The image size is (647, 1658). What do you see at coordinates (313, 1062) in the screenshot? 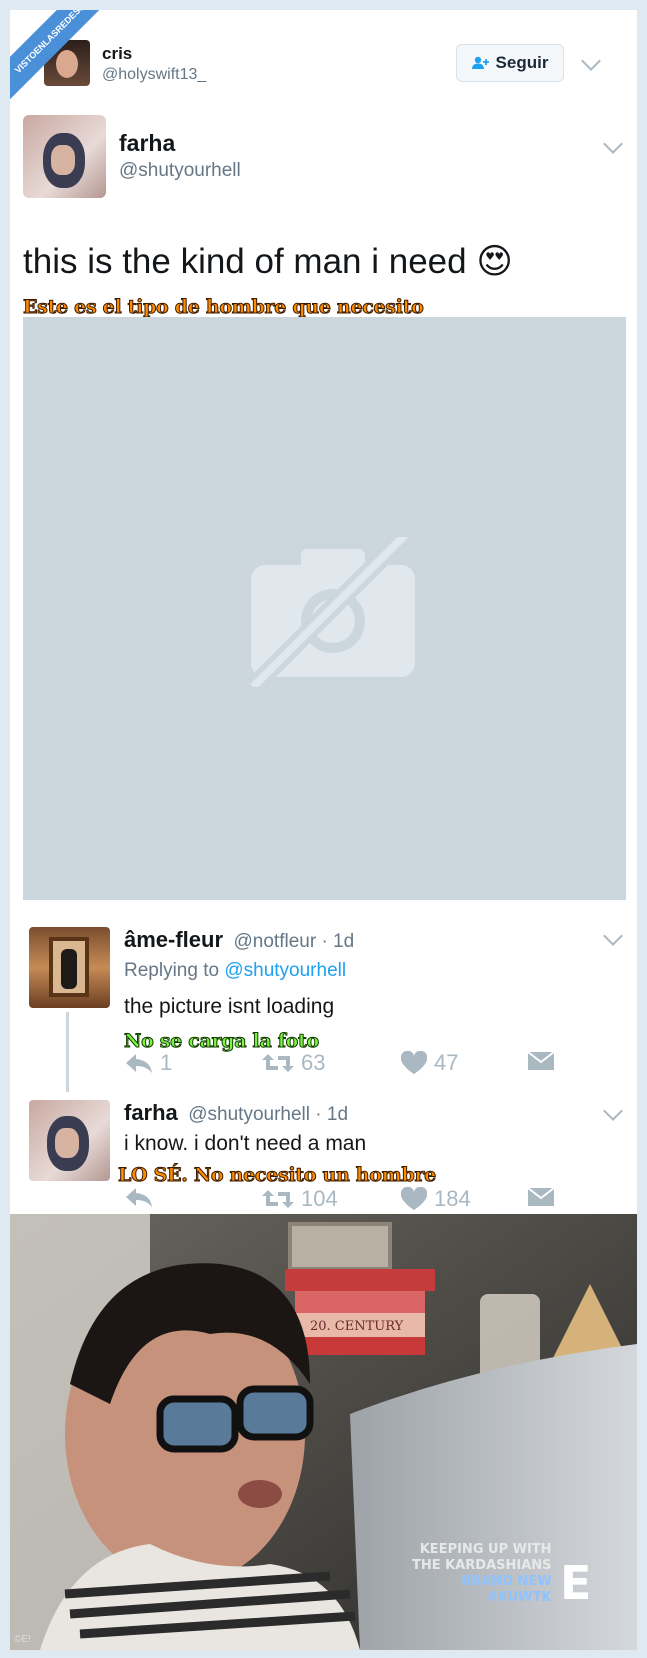
I see `retweet-count: 63` at bounding box center [313, 1062].